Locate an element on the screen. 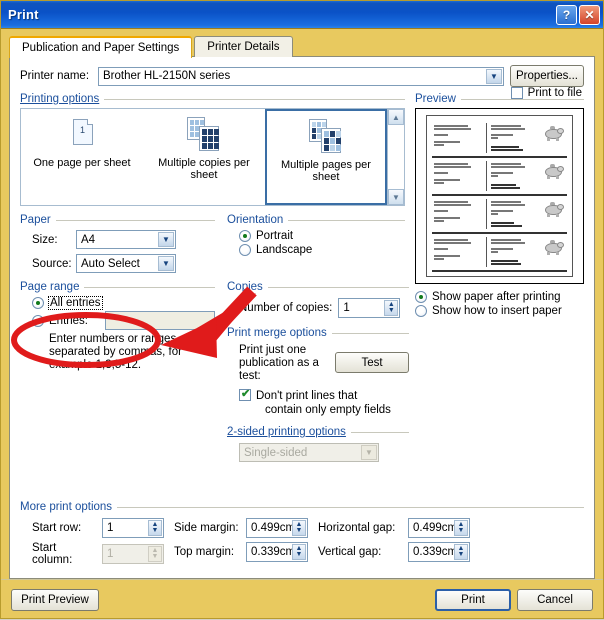 This screenshot has width=604, height=620. page-range-header: Page range is located at coordinates (117, 287).